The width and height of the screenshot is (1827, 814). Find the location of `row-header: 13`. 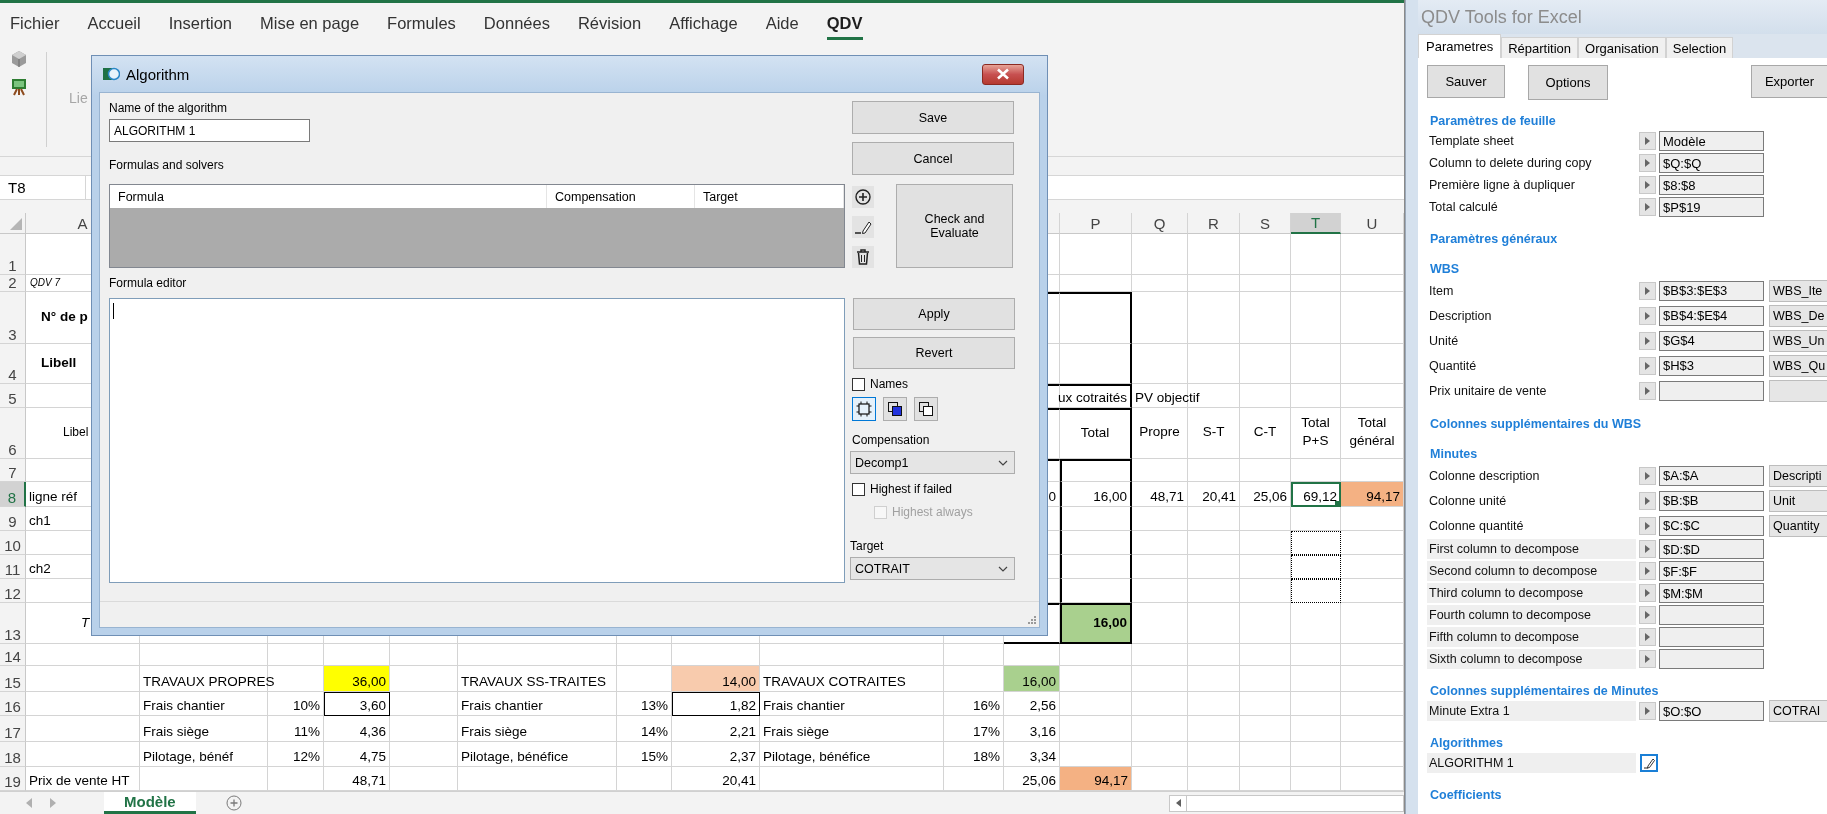

row-header: 13 is located at coordinates (13, 623).